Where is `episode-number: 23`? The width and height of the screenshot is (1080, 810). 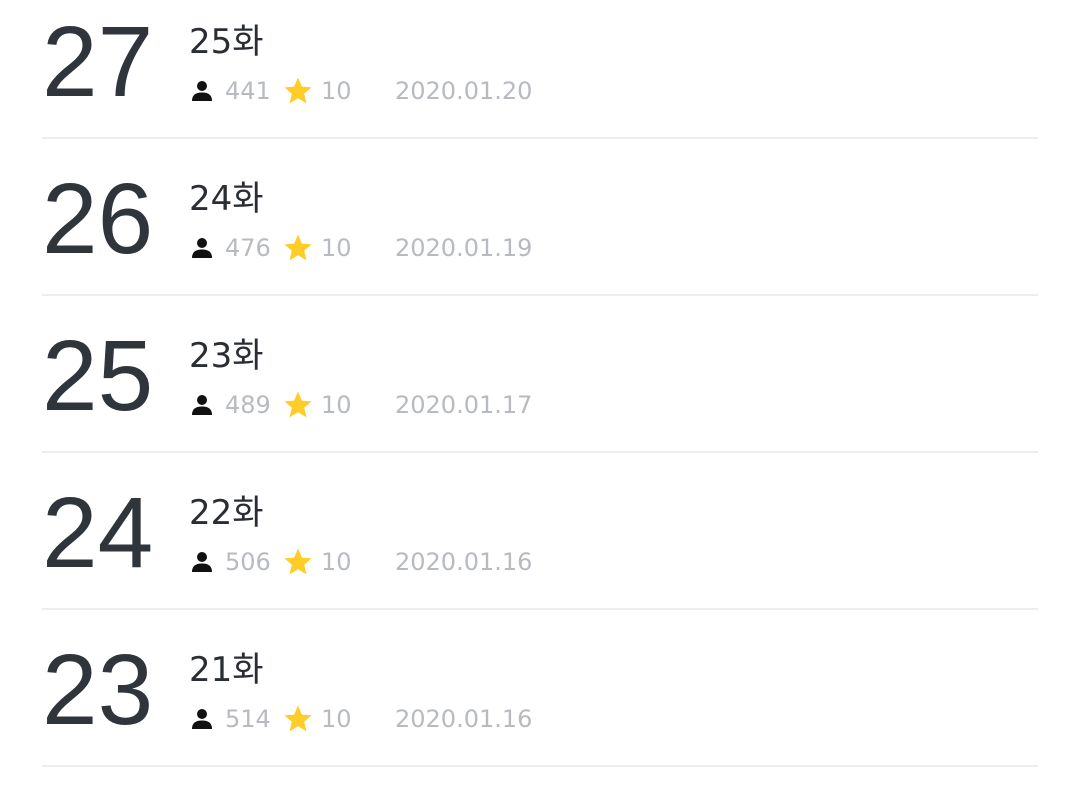
episode-number: 23 is located at coordinates (98, 690).